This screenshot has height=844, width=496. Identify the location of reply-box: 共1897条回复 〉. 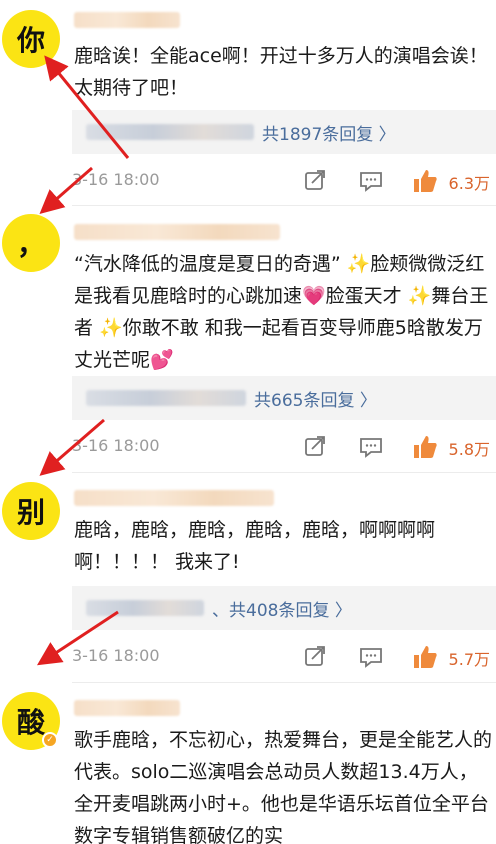
(284, 132).